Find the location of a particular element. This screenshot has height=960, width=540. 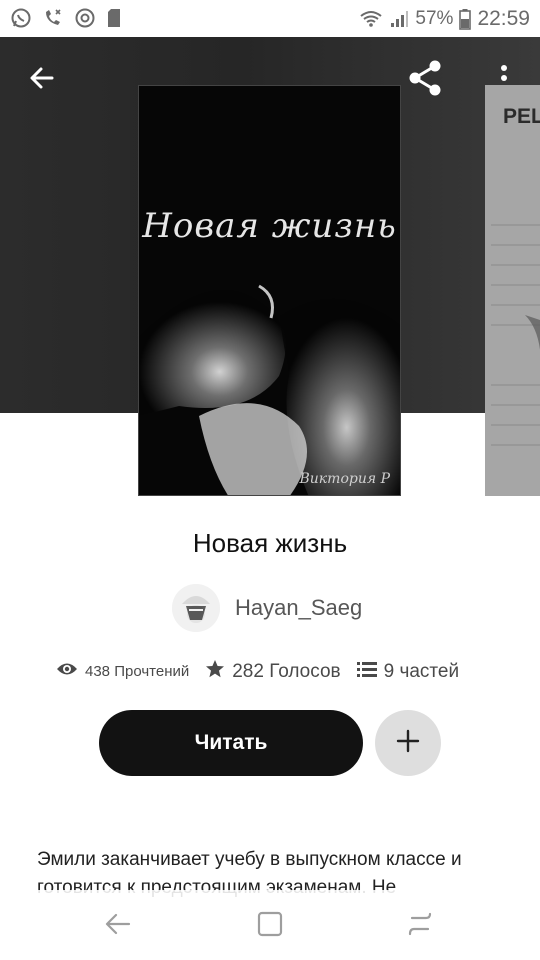

back-button is located at coordinates (42, 80).